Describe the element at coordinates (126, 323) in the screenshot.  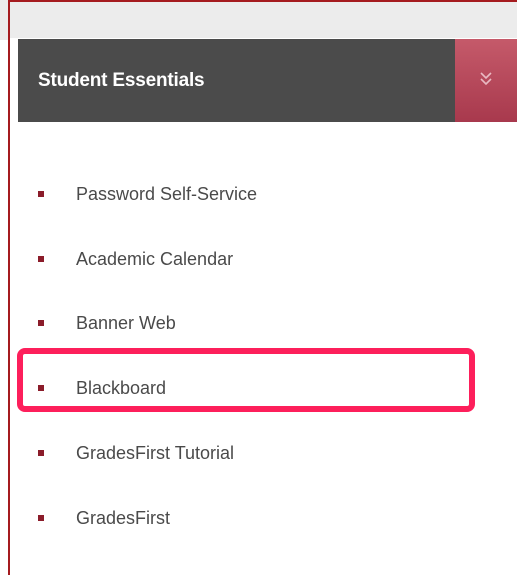
I see `link-banner-web: Banner Web` at that location.